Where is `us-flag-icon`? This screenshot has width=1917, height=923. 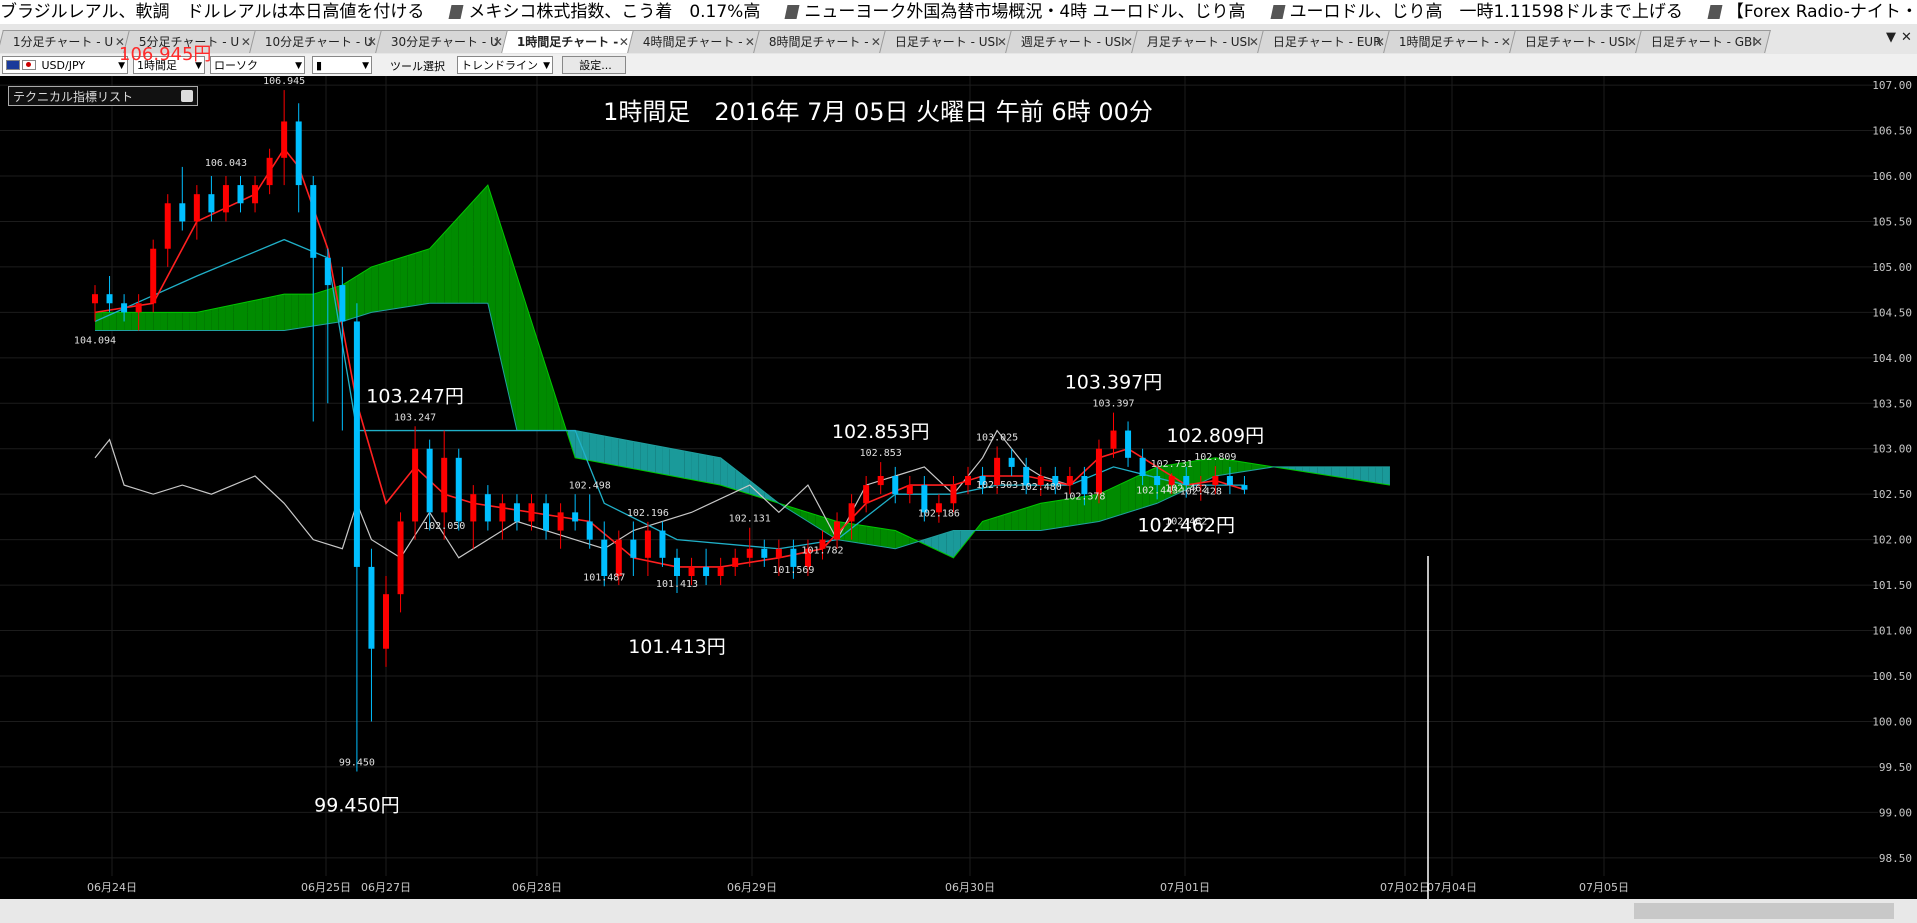 us-flag-icon is located at coordinates (13, 65).